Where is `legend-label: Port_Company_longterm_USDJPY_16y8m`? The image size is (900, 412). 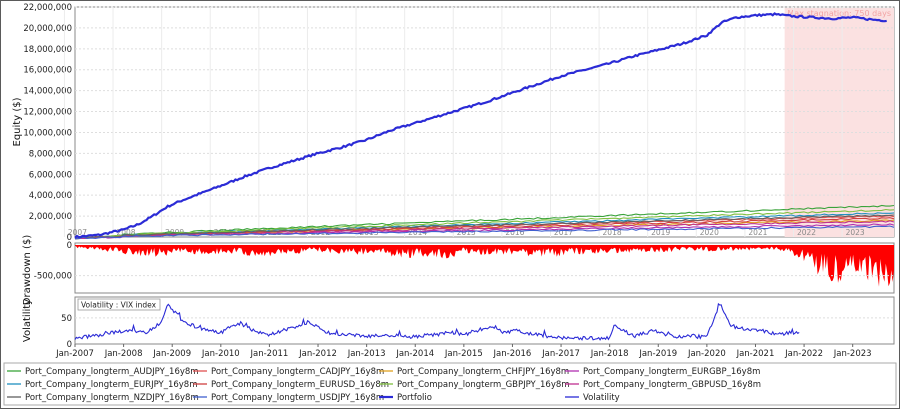
legend-label: Port_Company_longterm_USDJPY_16y8m is located at coordinates (297, 398).